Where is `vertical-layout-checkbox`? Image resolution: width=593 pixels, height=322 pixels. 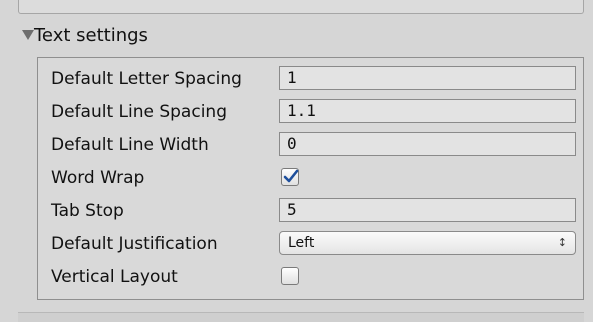 vertical-layout-checkbox is located at coordinates (290, 276).